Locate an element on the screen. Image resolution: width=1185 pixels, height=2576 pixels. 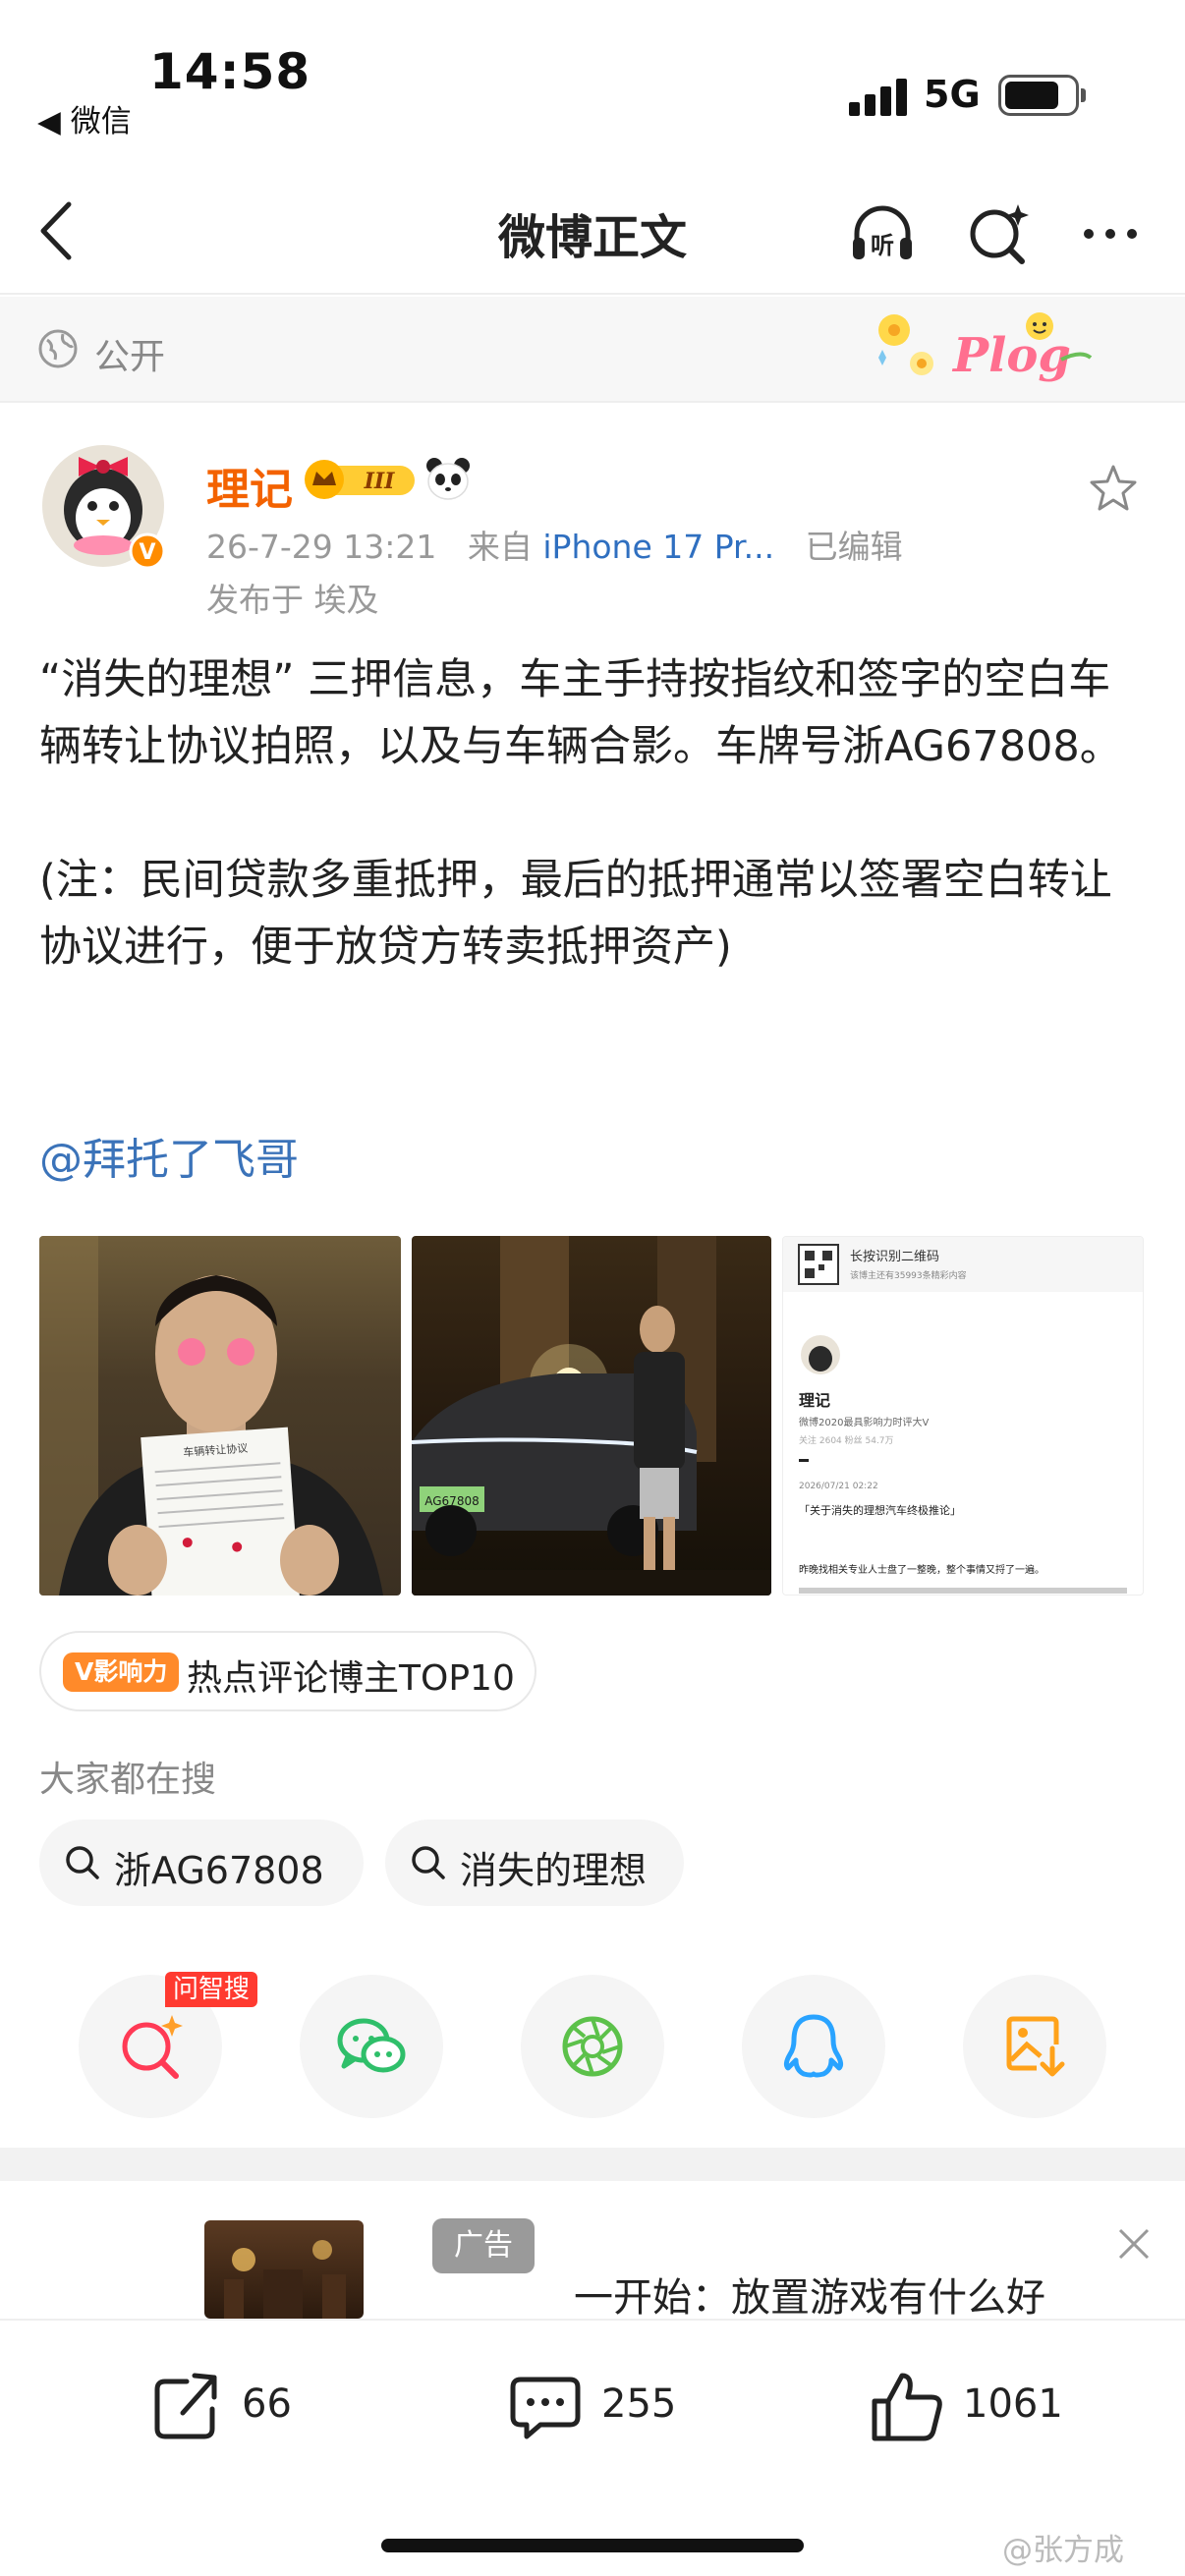
qq-icon is located at coordinates (814, 2046).